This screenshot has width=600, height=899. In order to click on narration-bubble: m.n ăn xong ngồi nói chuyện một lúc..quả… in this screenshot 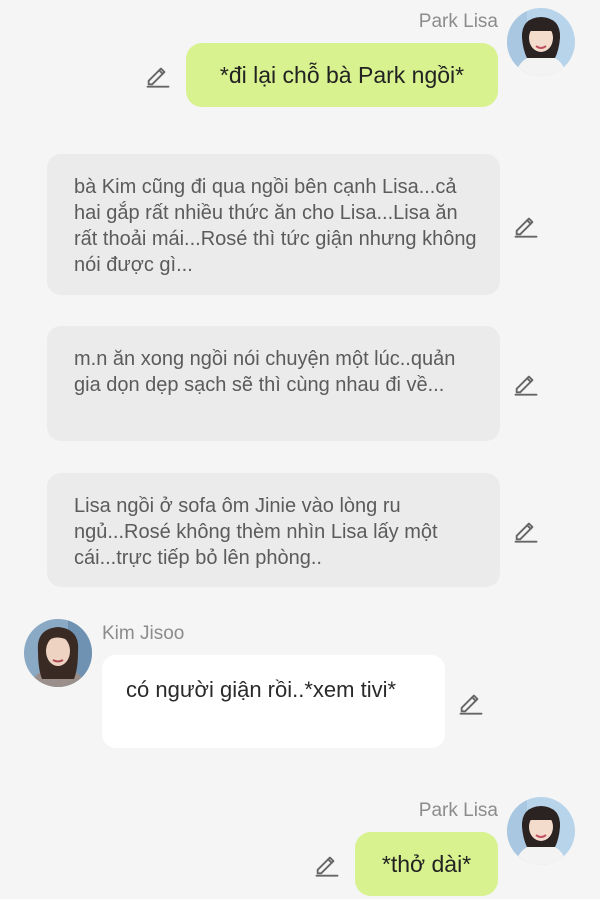, I will do `click(273, 383)`.